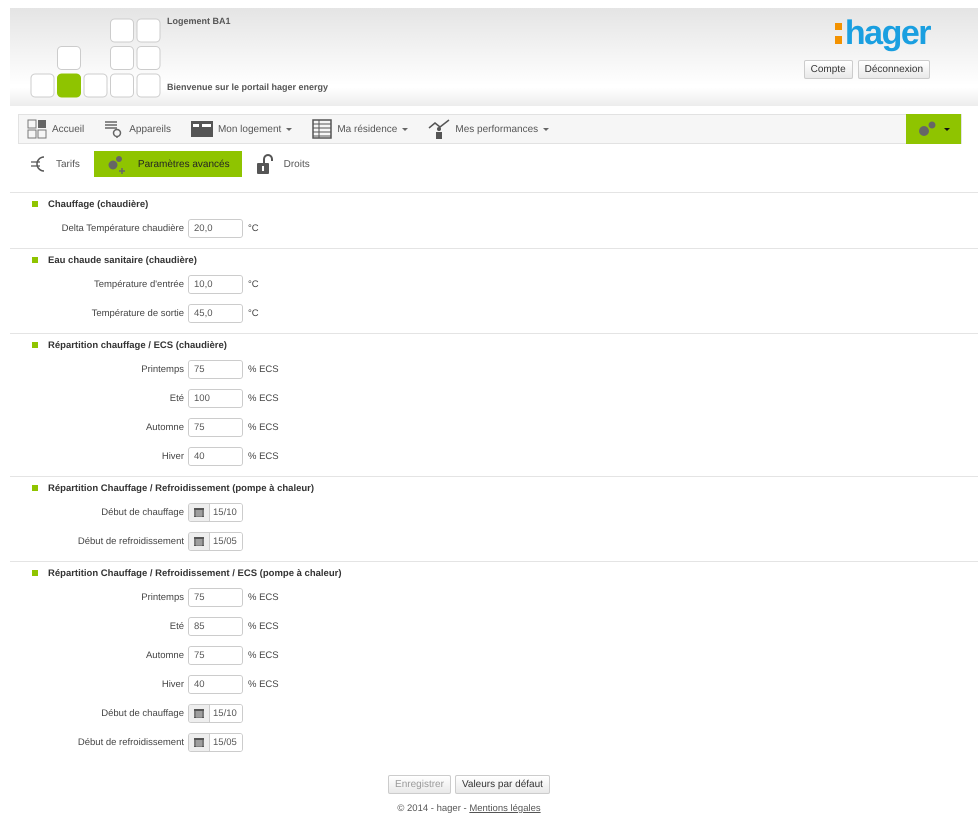  I want to click on chart-person-icon, so click(439, 129).